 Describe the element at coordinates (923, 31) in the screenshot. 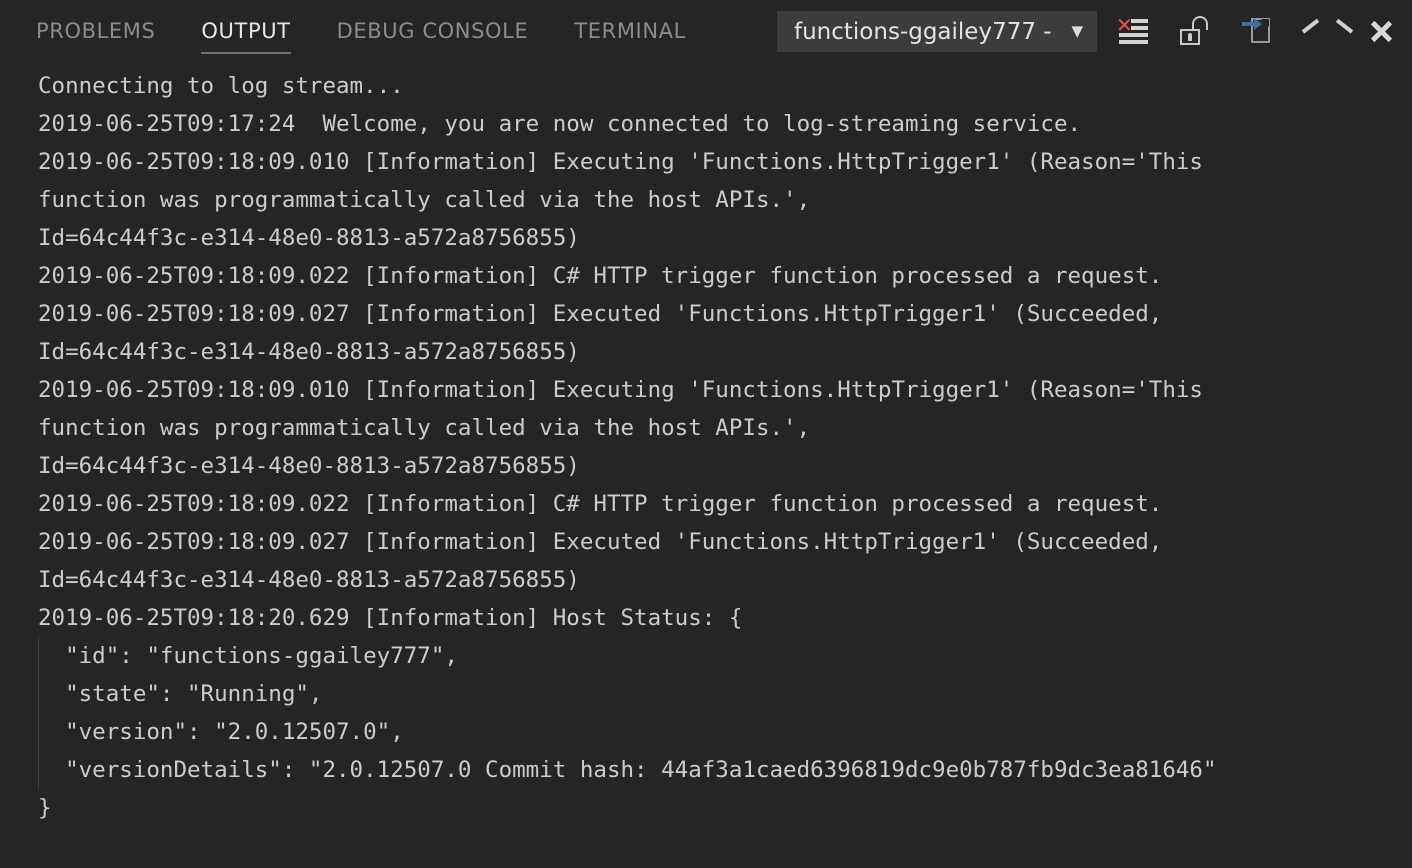

I see `output-channel-value: functions-ggailey777 -` at that location.